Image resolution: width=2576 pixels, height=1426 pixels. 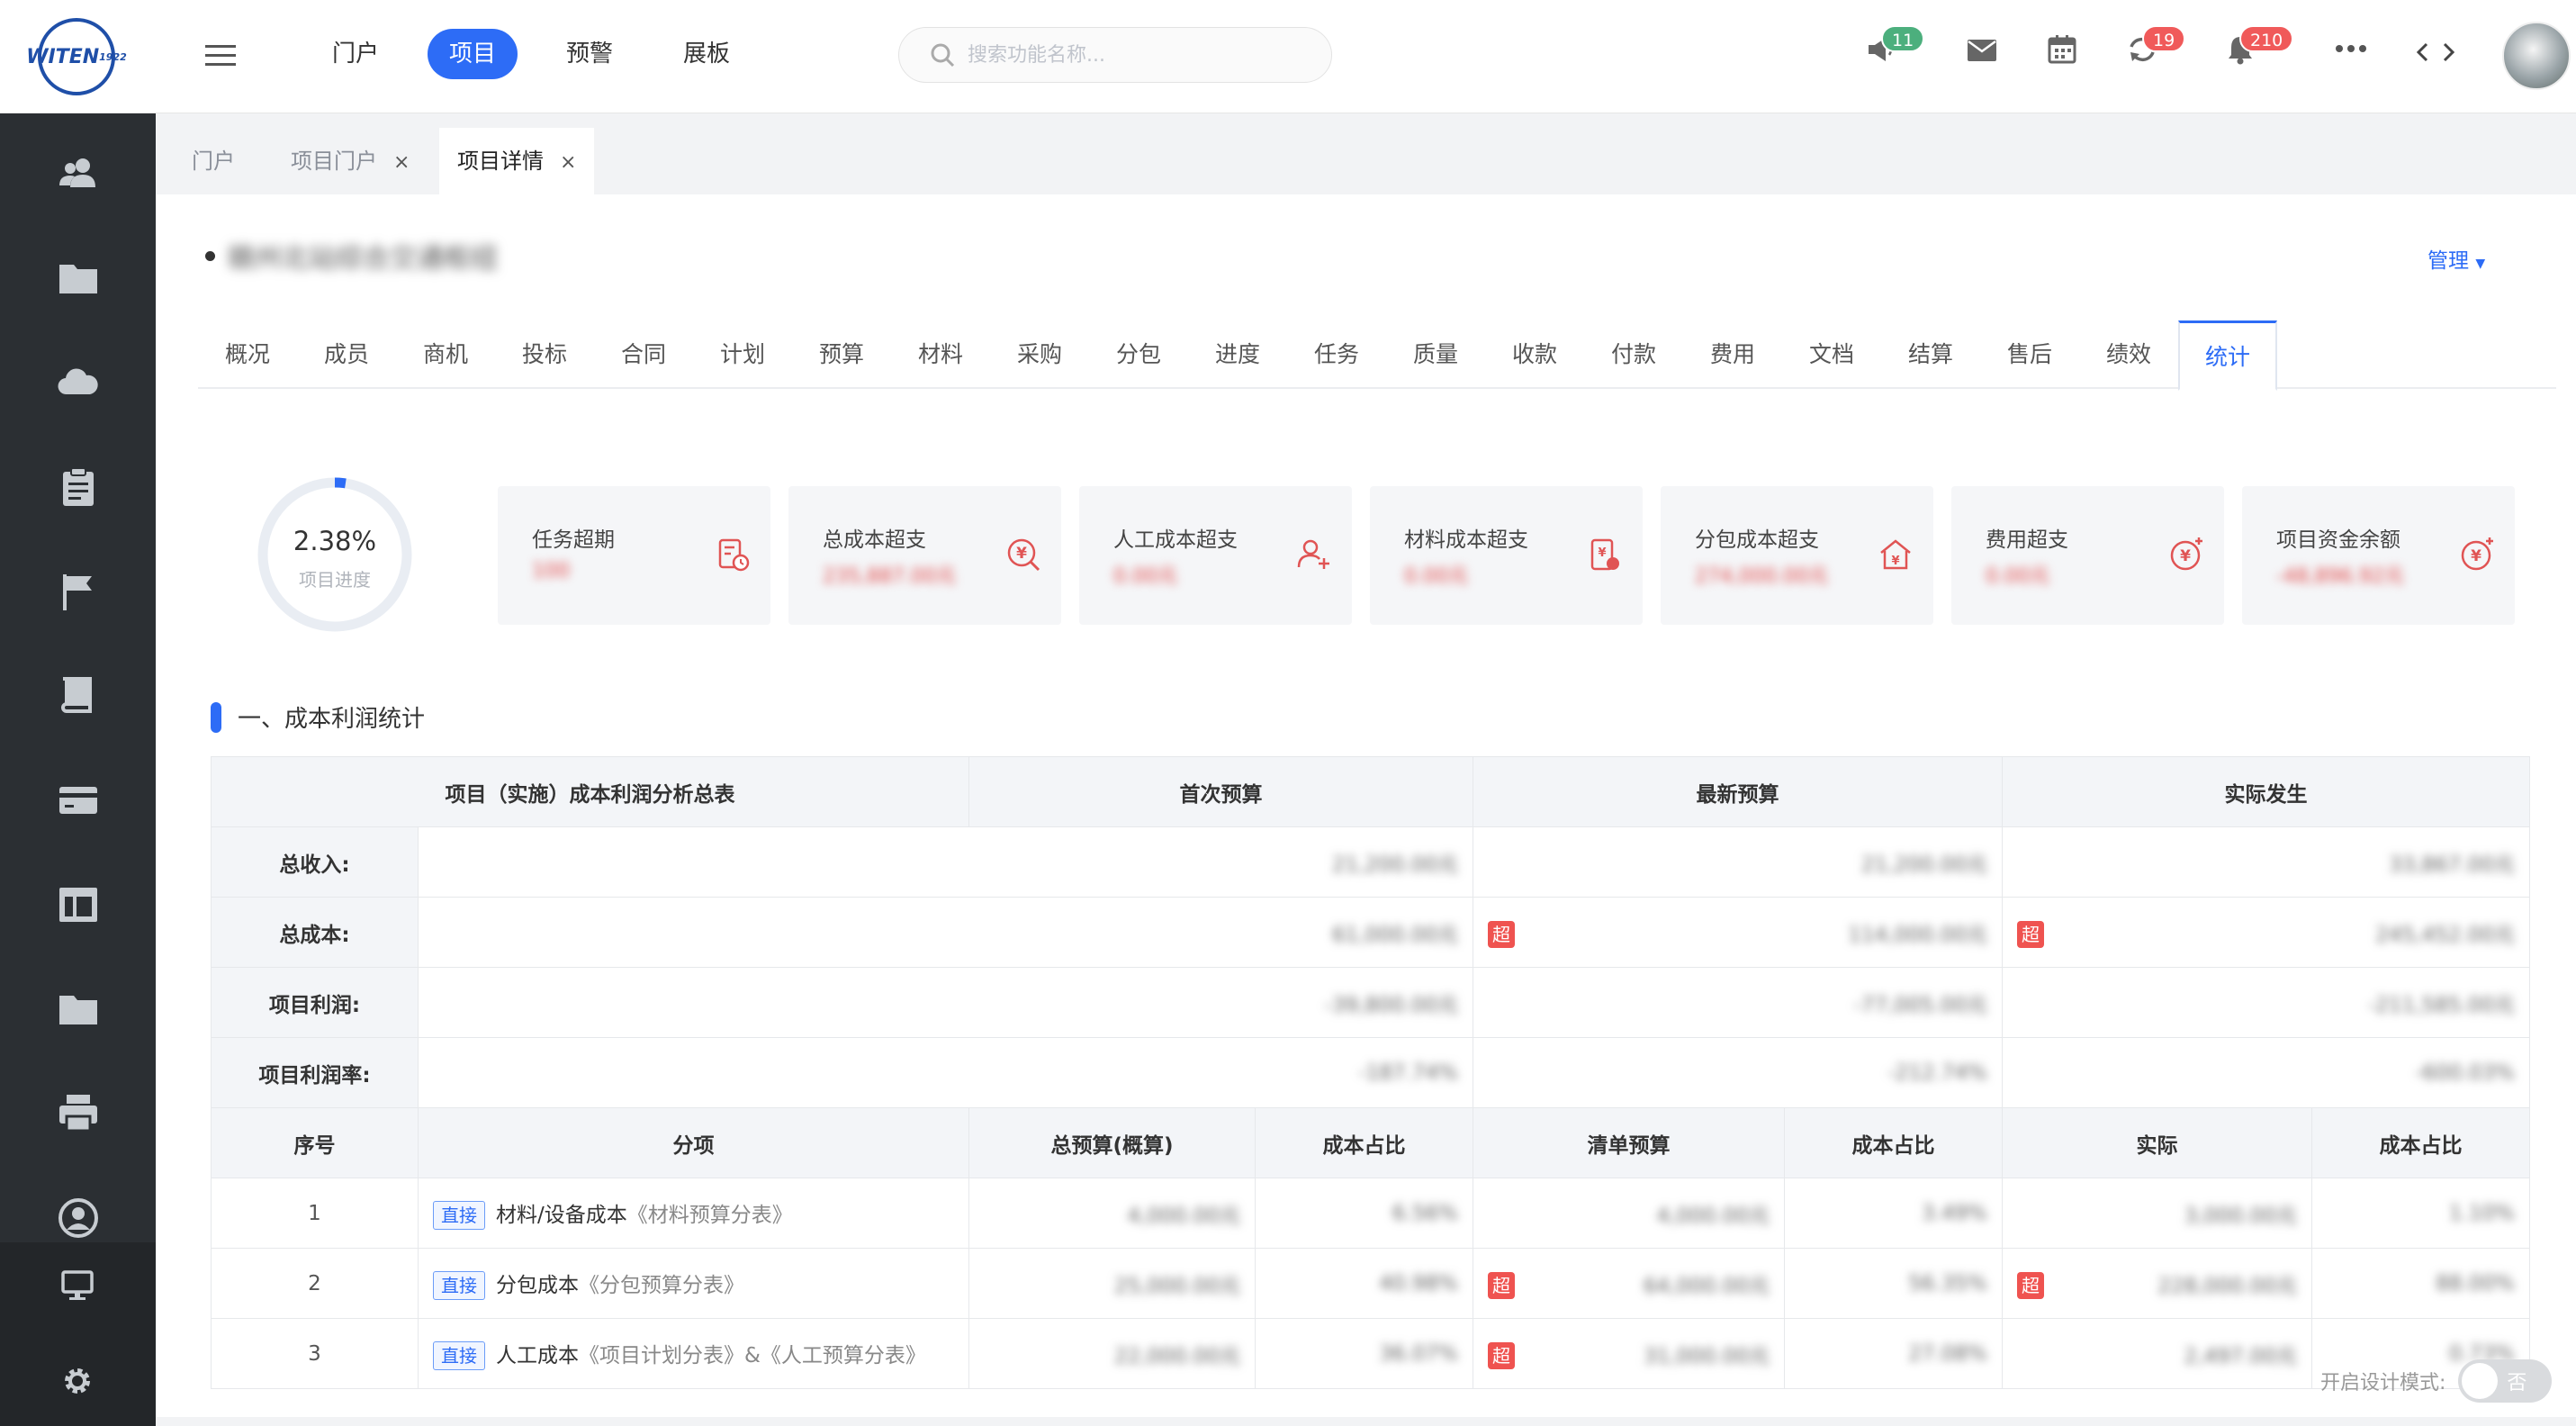 What do you see at coordinates (1408, 1072) in the screenshot?
I see `cell-value: -187.74%` at bounding box center [1408, 1072].